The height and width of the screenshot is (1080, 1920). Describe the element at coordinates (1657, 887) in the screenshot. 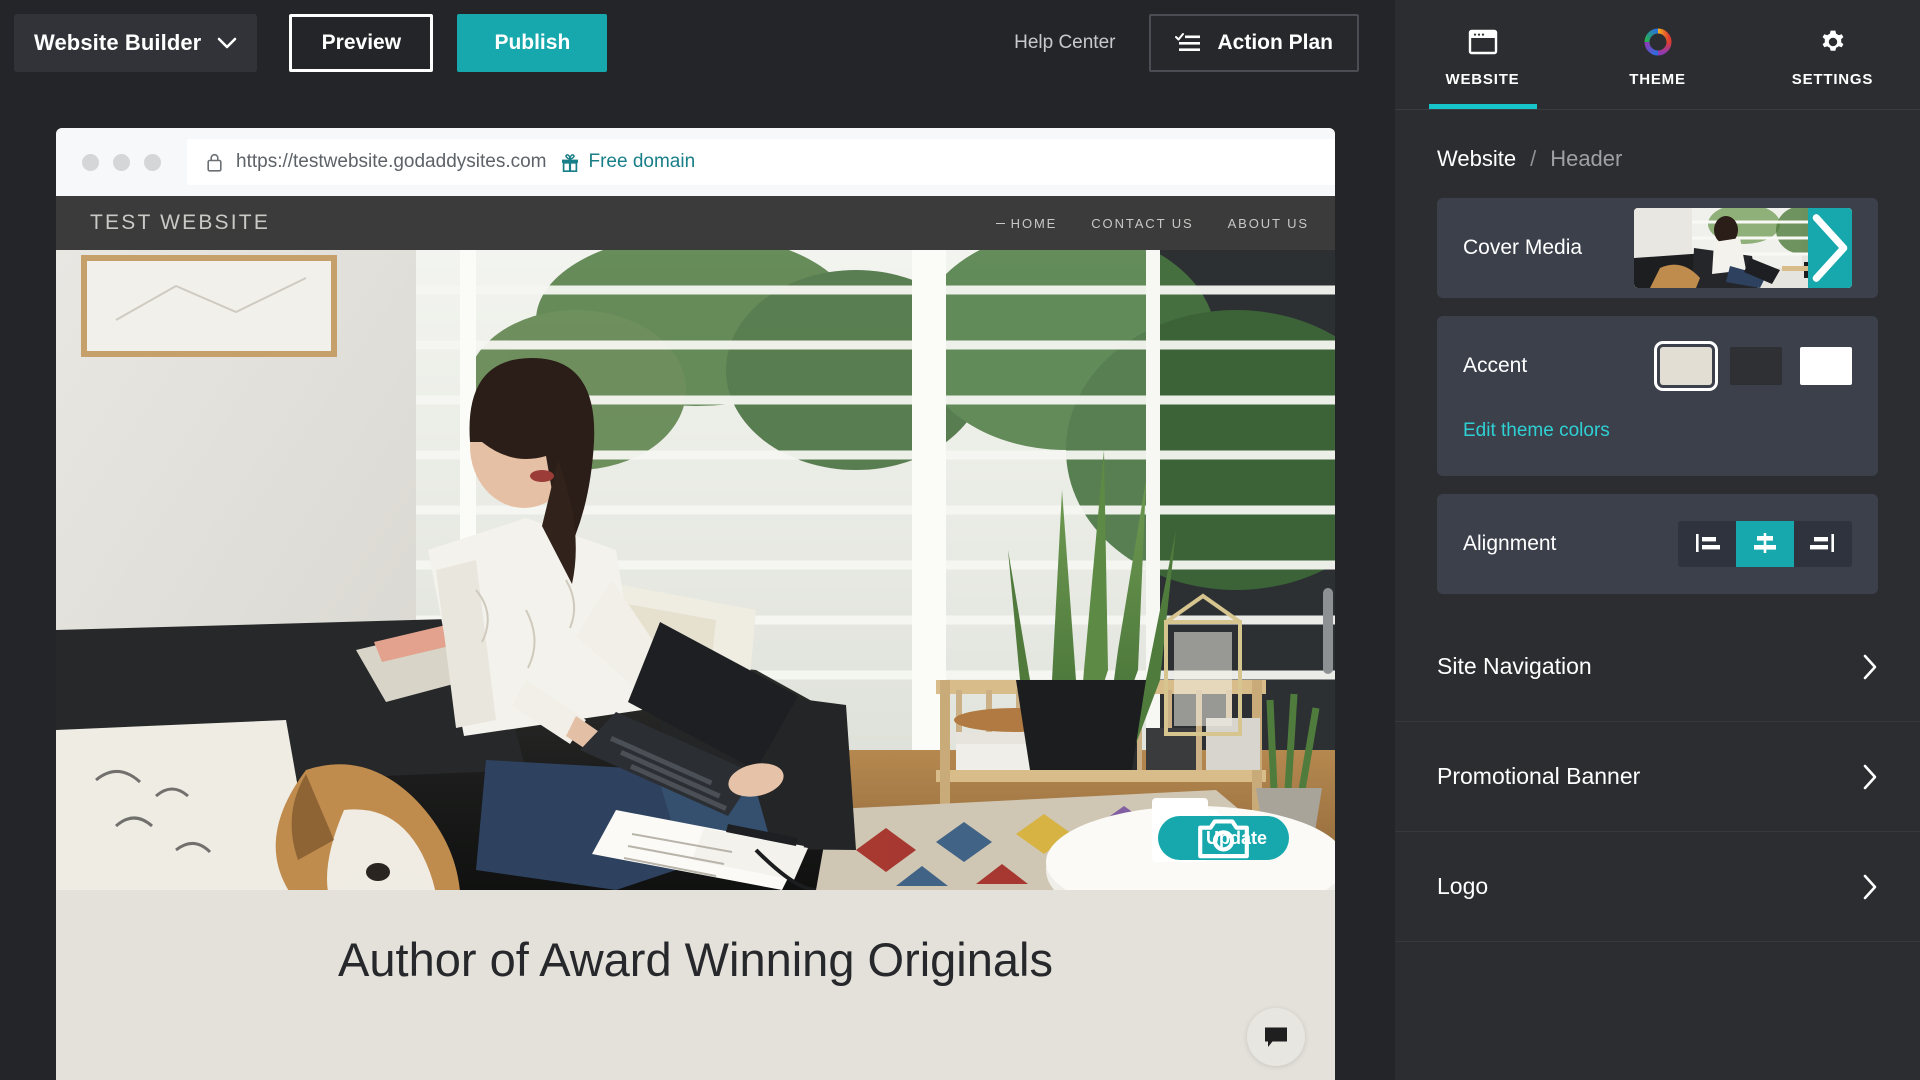

I see `sidebar-item-logo: Logo` at that location.